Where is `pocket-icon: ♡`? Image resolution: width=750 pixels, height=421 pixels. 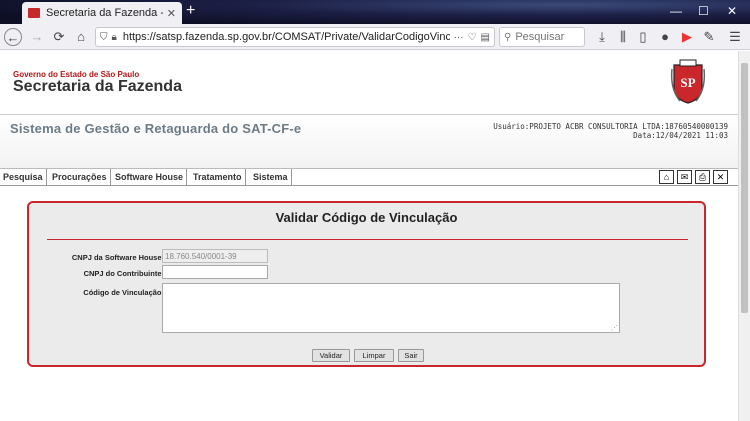
pocket-icon: ♡ is located at coordinates (472, 37).